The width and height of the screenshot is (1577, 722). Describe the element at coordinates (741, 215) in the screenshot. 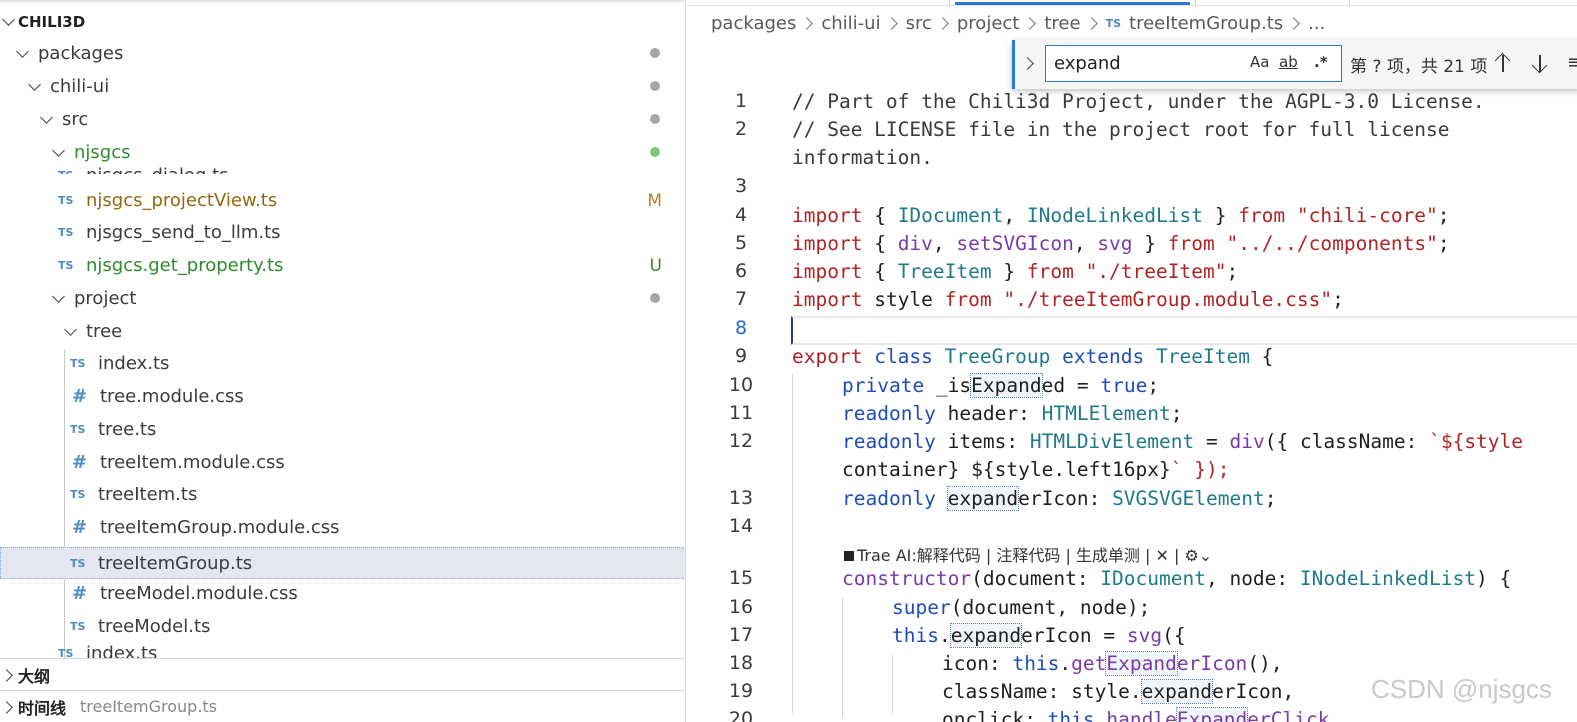

I see `line-number: 4` at that location.